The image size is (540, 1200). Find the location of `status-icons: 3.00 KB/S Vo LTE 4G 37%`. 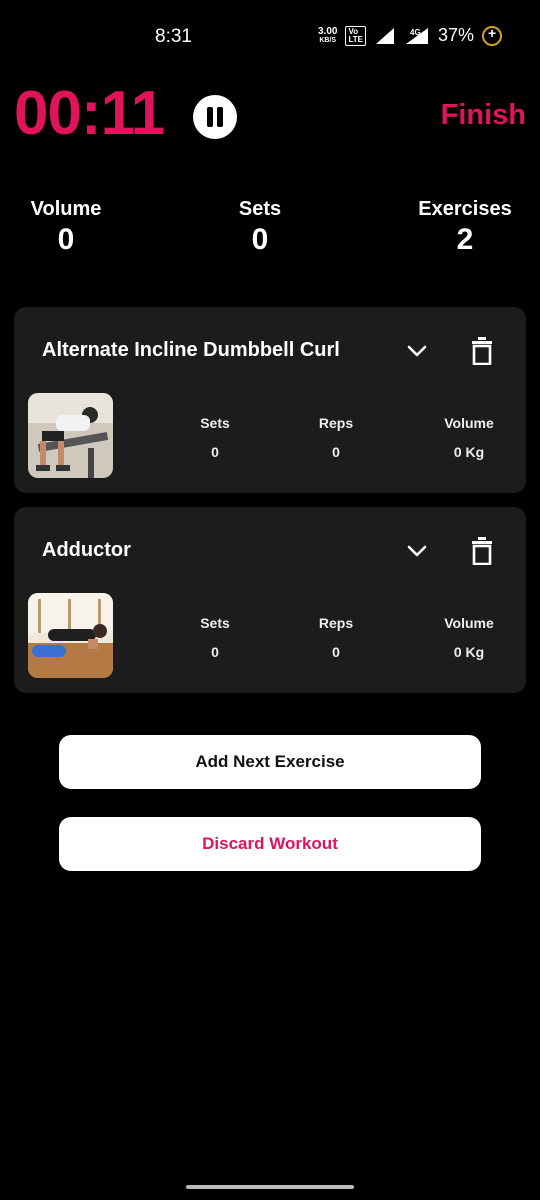

status-icons: 3.00 KB/S Vo LTE 4G 37% is located at coordinates (410, 35).